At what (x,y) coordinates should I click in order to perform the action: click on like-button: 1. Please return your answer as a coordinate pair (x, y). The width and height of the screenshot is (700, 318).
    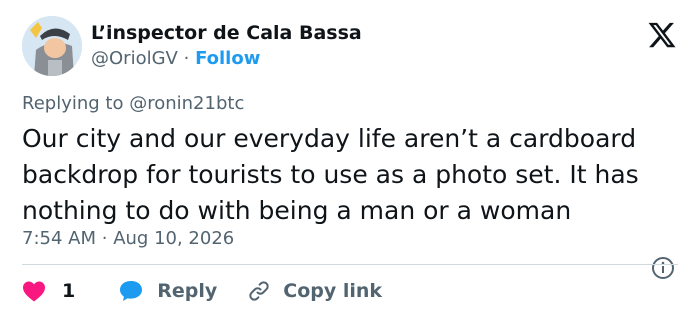
    Looking at the image, I should click on (48, 291).